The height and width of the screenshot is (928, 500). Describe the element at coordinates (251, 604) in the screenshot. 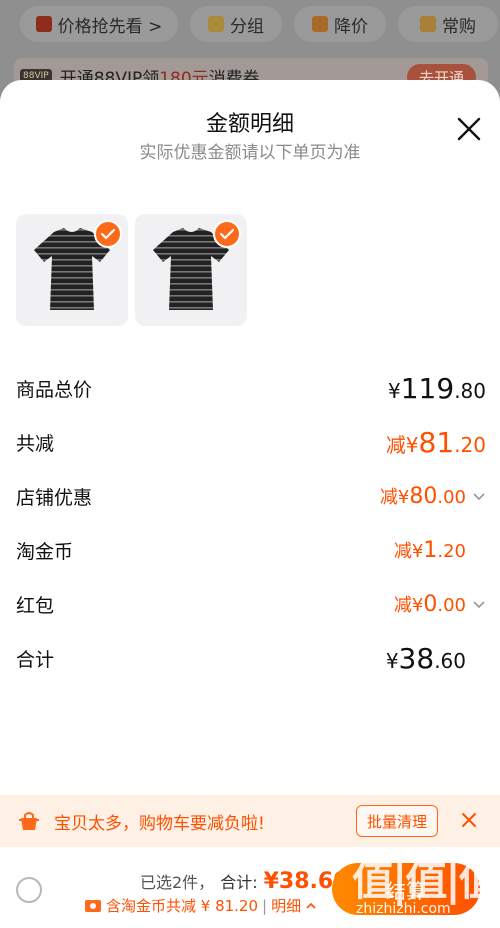

I see `row-red-packet: 红包 减¥ 0 .00` at that location.